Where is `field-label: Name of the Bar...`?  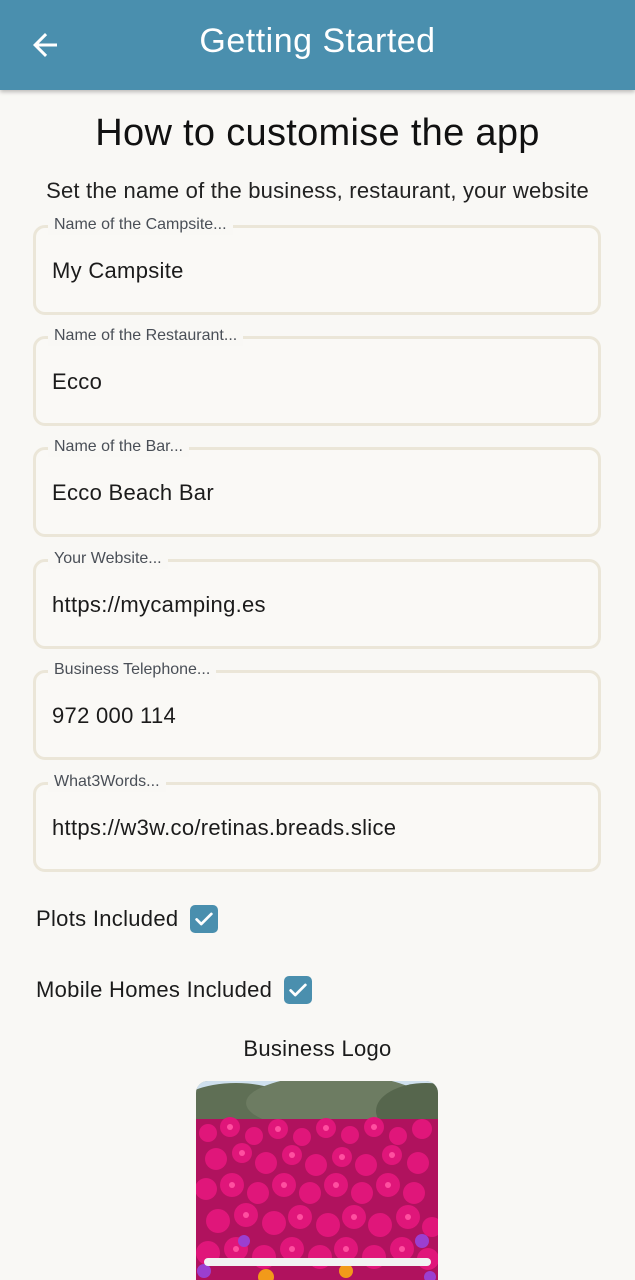
field-label: Name of the Bar... is located at coordinates (118, 447).